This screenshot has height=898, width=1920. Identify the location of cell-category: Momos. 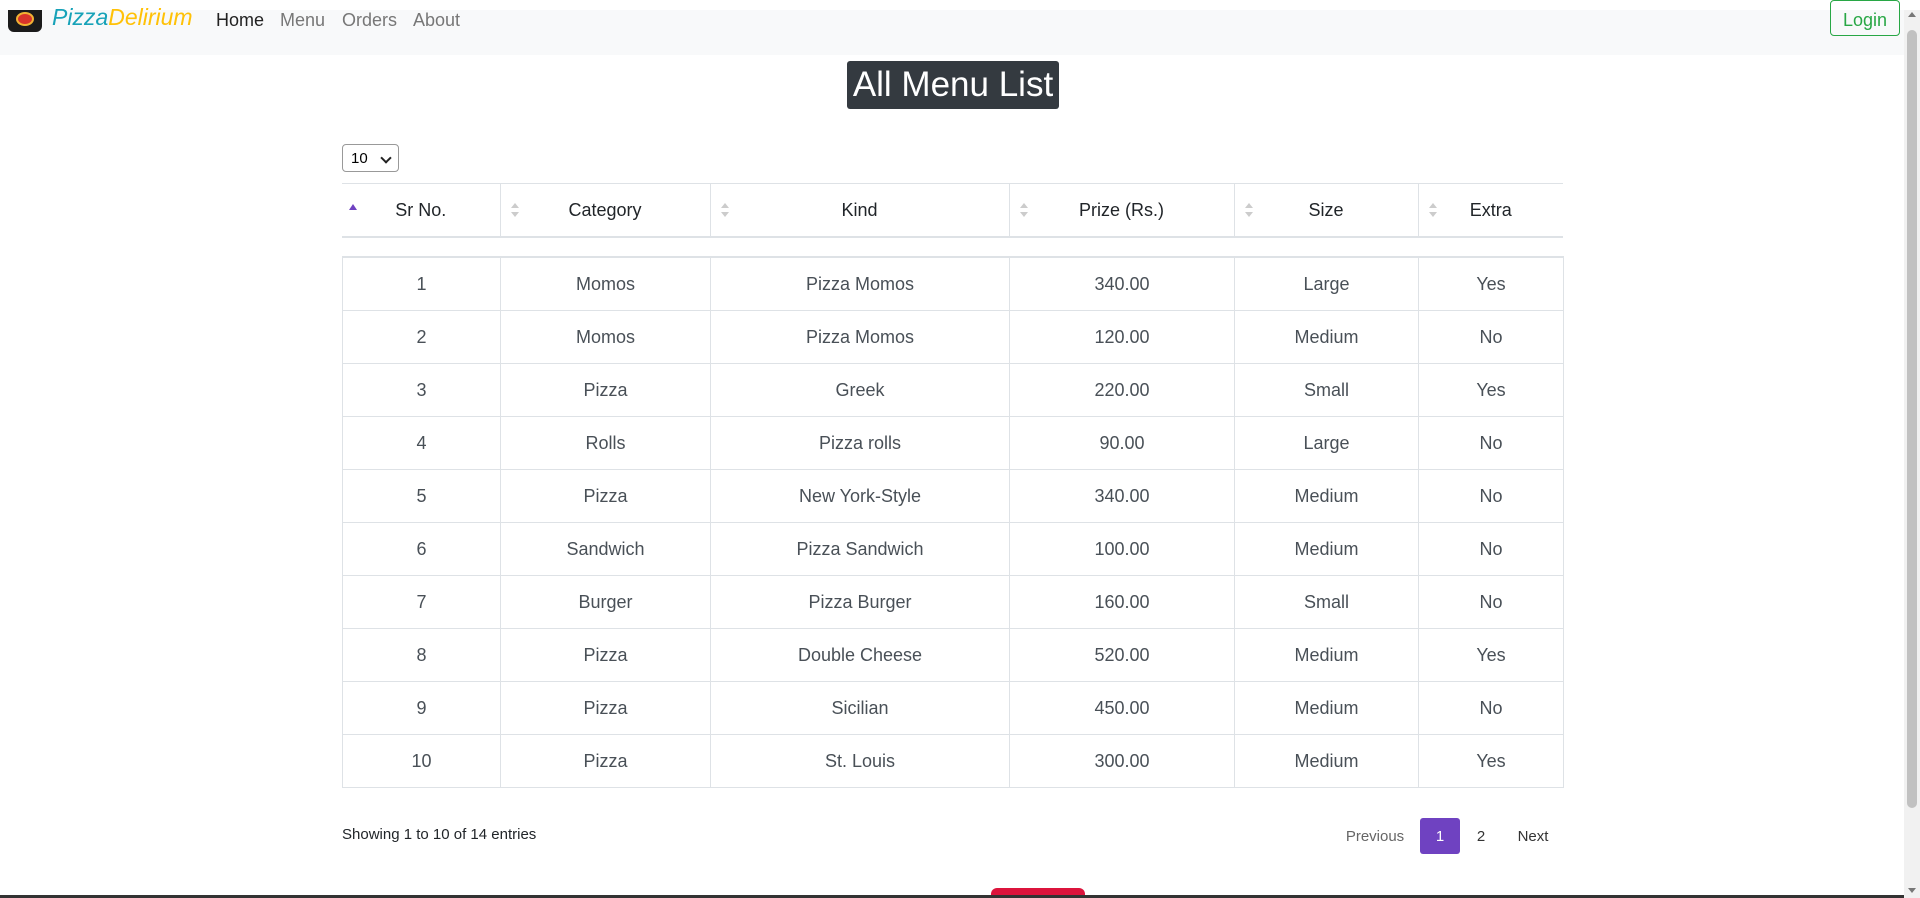
(605, 337).